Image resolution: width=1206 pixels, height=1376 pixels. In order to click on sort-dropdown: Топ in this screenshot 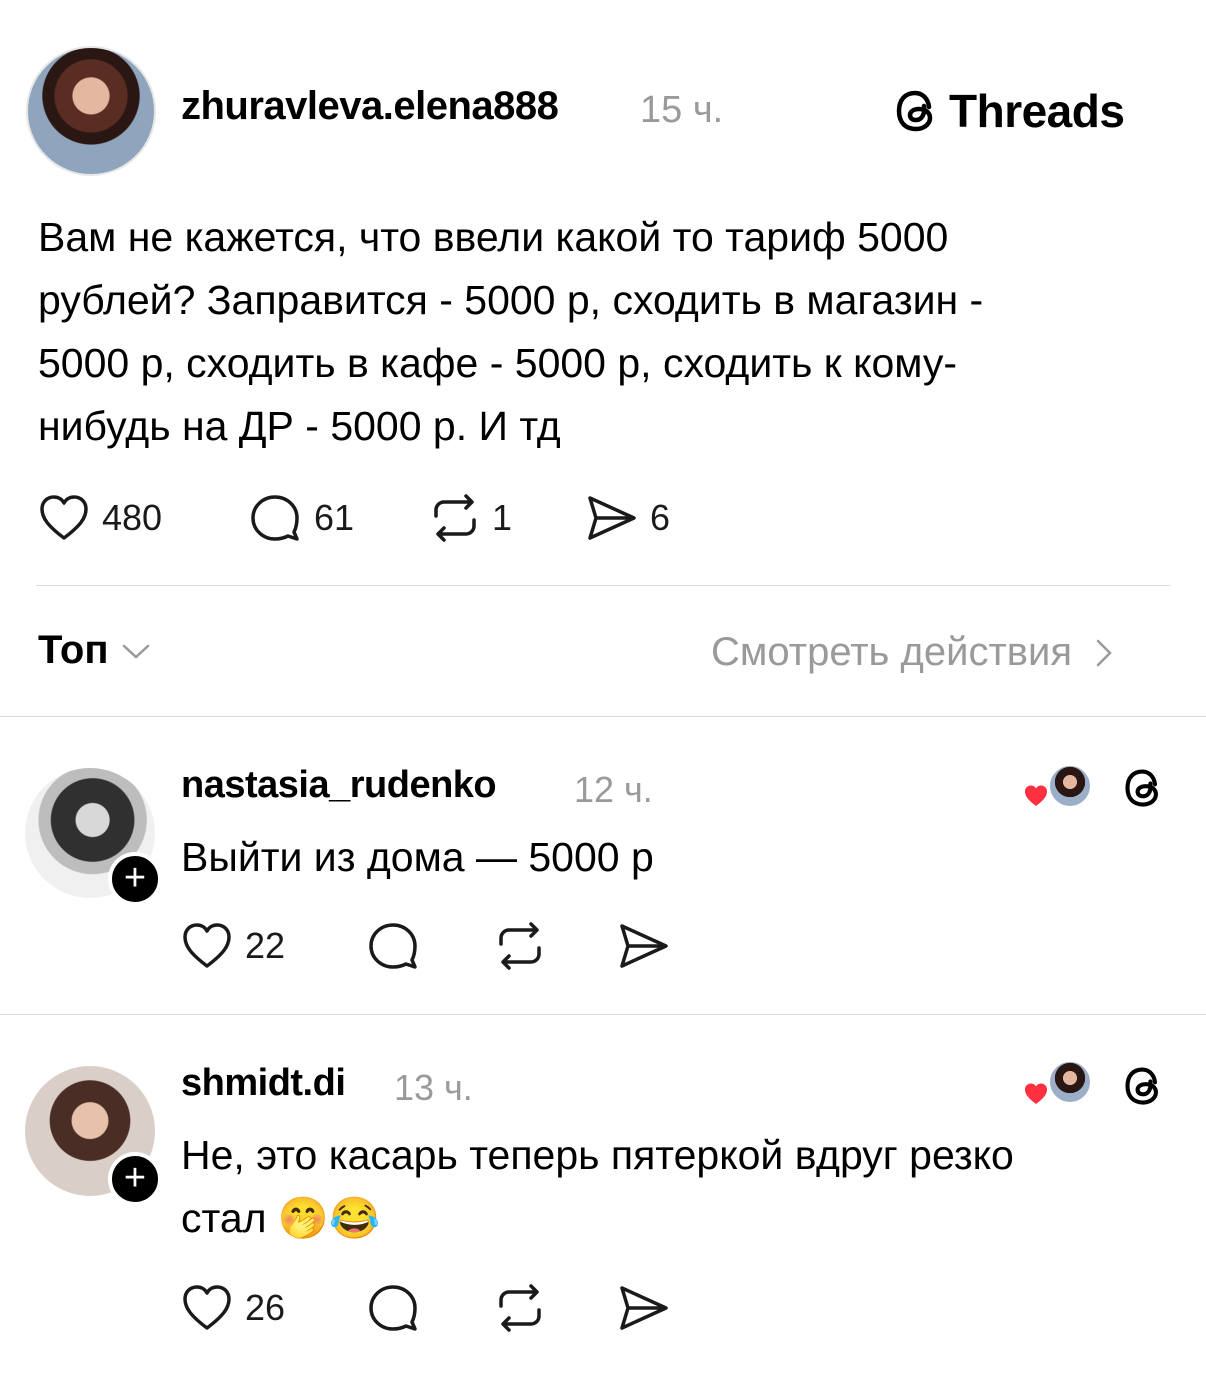, I will do `click(94, 650)`.